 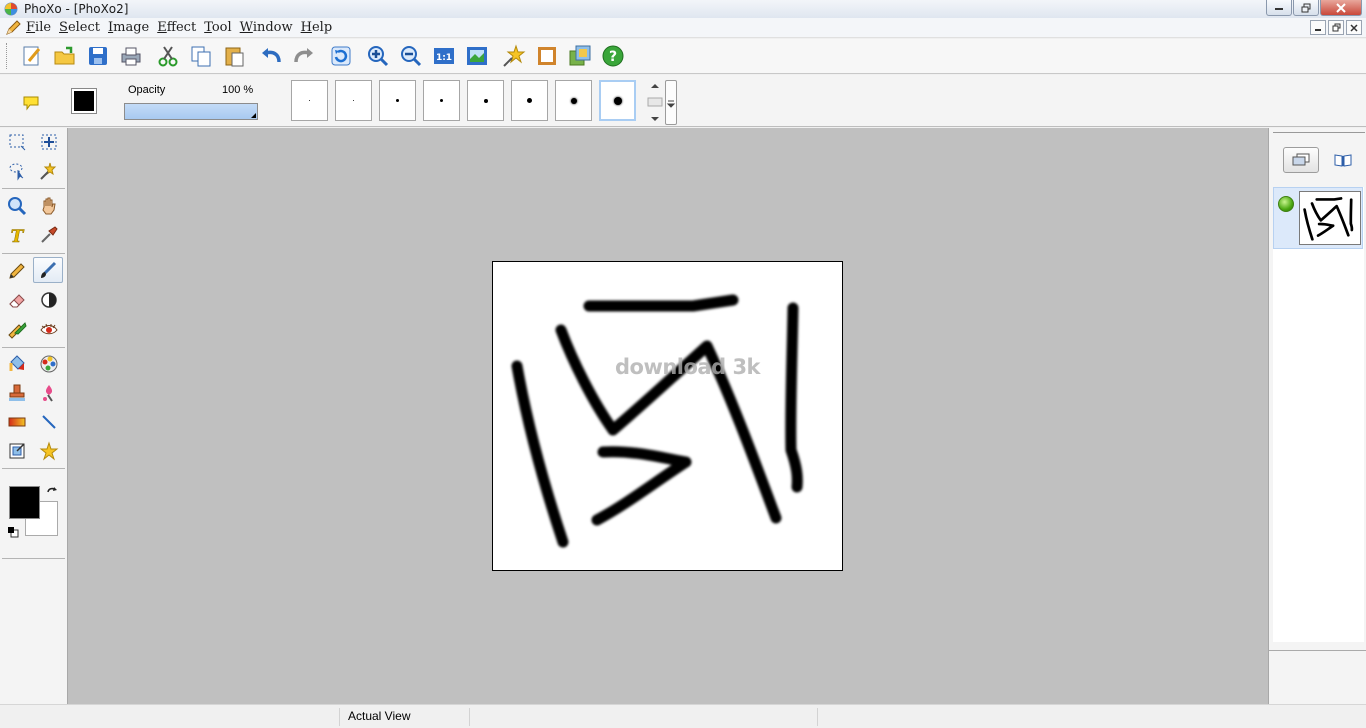 I want to click on stamp-icon, so click(x=17, y=392).